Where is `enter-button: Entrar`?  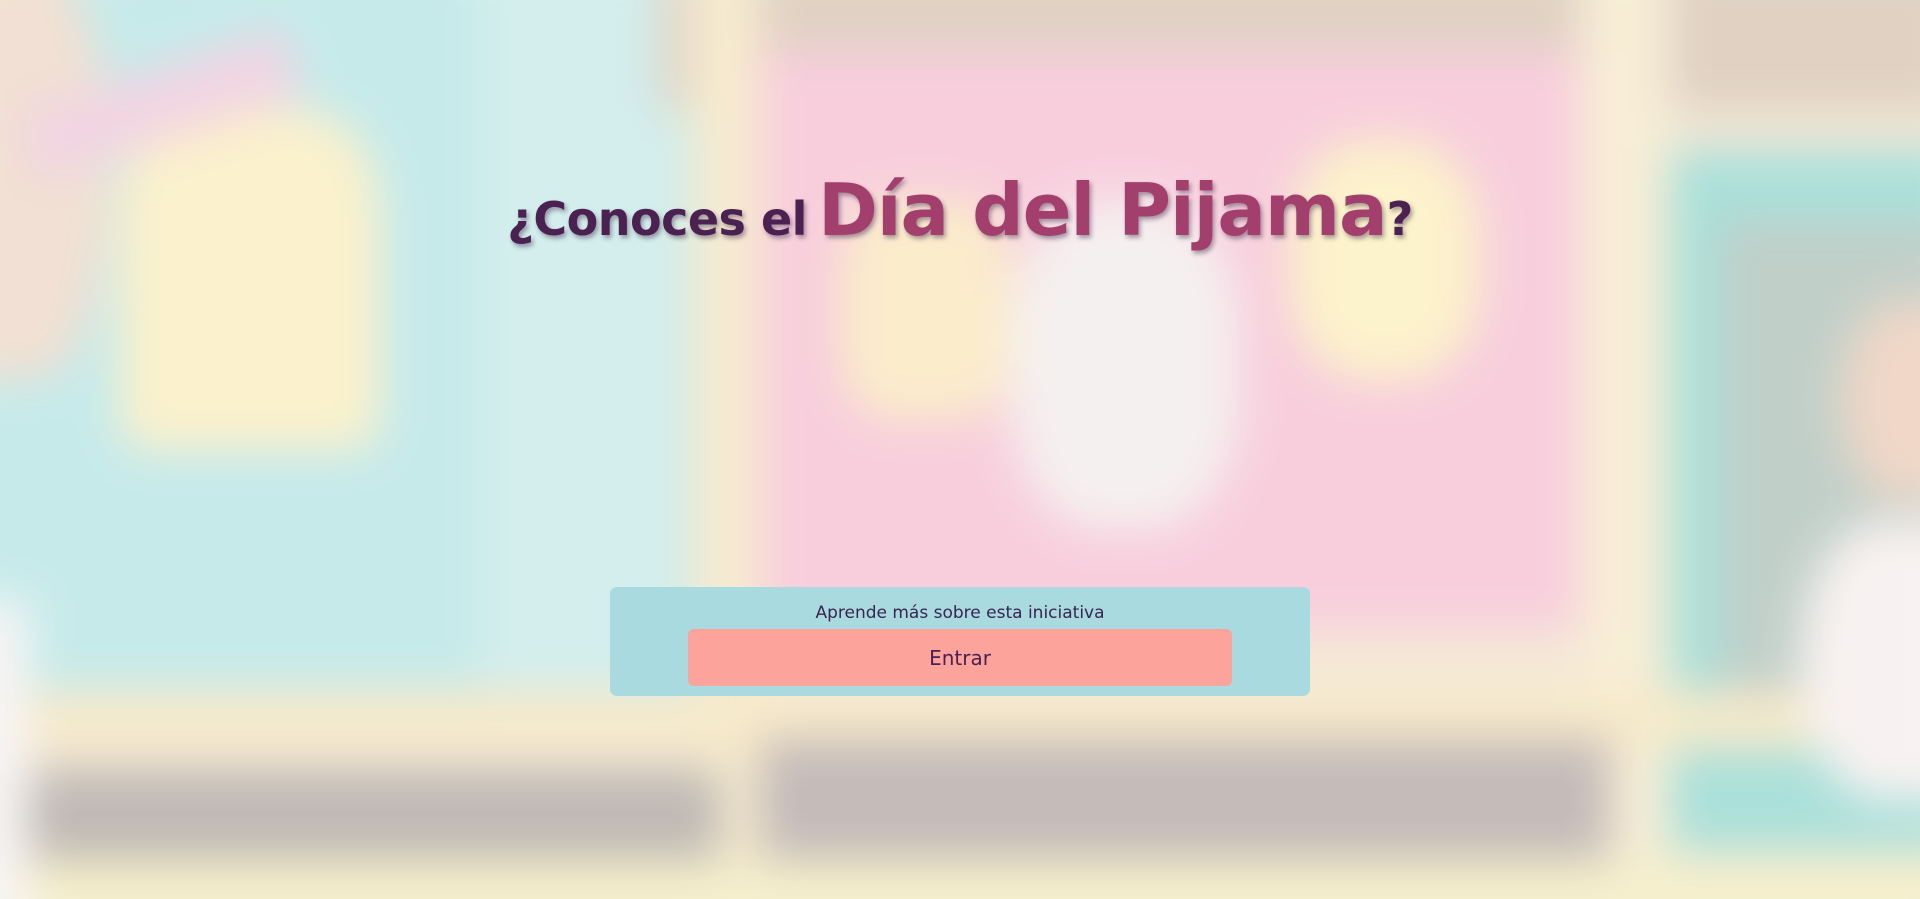
enter-button: Entrar is located at coordinates (960, 657).